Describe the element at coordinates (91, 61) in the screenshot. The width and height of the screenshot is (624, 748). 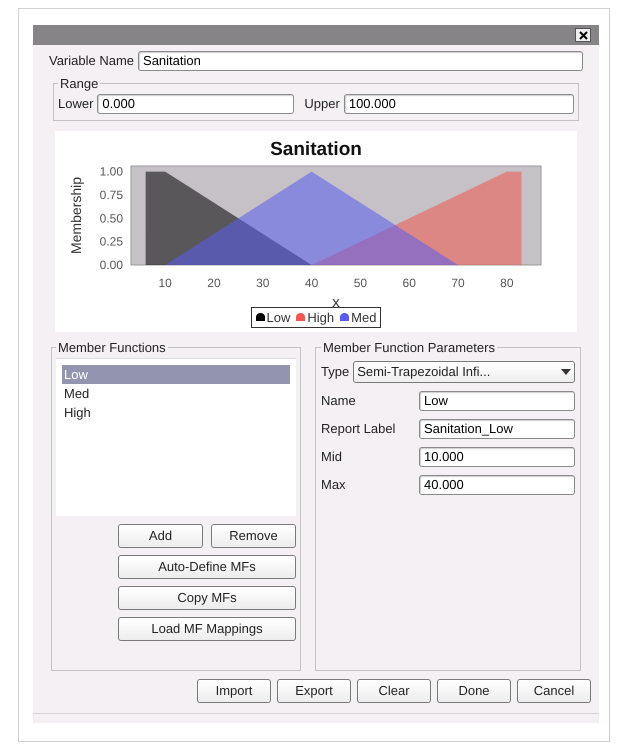
I see `field-label: Variable Name` at that location.